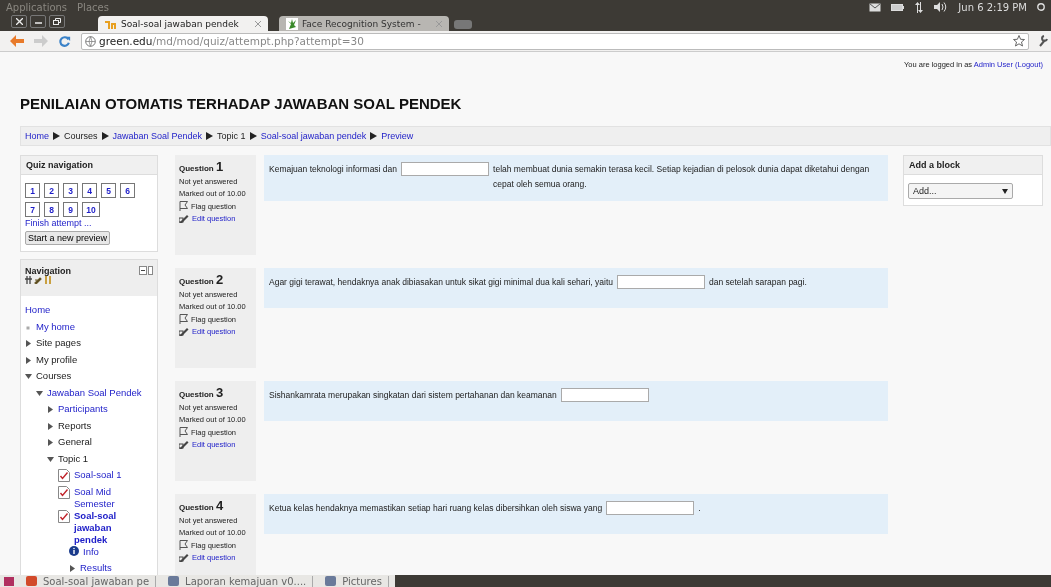 Image resolution: width=1051 pixels, height=587 pixels. What do you see at coordinates (758, 282) in the screenshot?
I see `question-text: dan setelah sarapan pagi.` at bounding box center [758, 282].